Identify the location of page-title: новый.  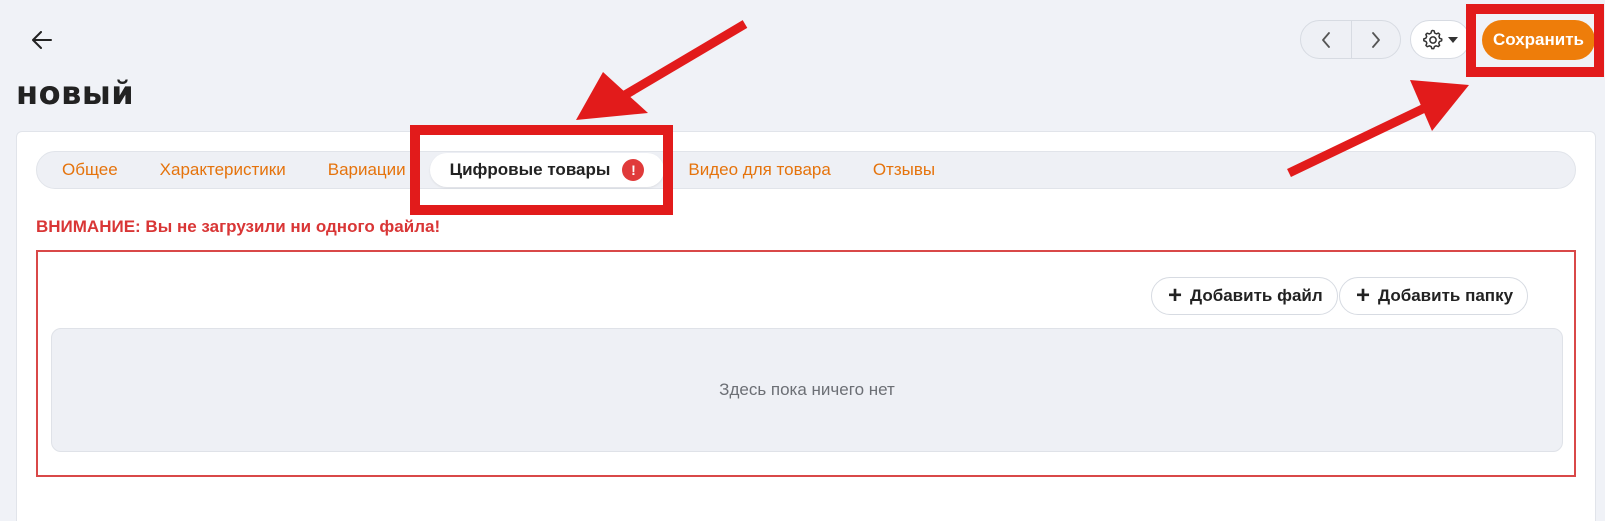
(75, 93).